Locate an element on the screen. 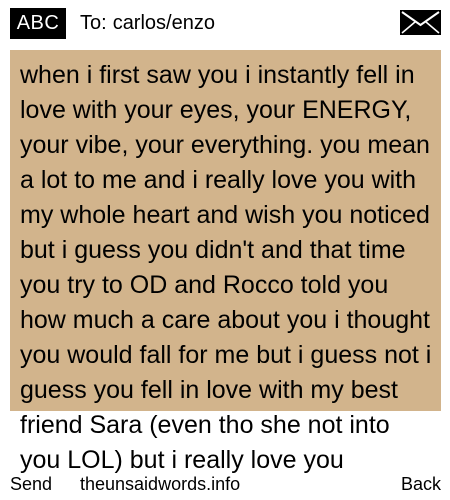 This screenshot has width=450, height=500. input-mode-badge: ABC is located at coordinates (38, 23).